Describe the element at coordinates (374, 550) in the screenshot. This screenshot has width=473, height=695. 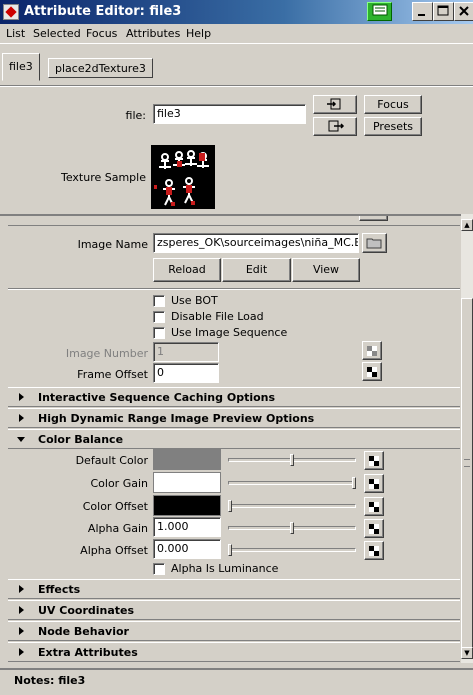
I see `alpha-offset-map-button` at that location.